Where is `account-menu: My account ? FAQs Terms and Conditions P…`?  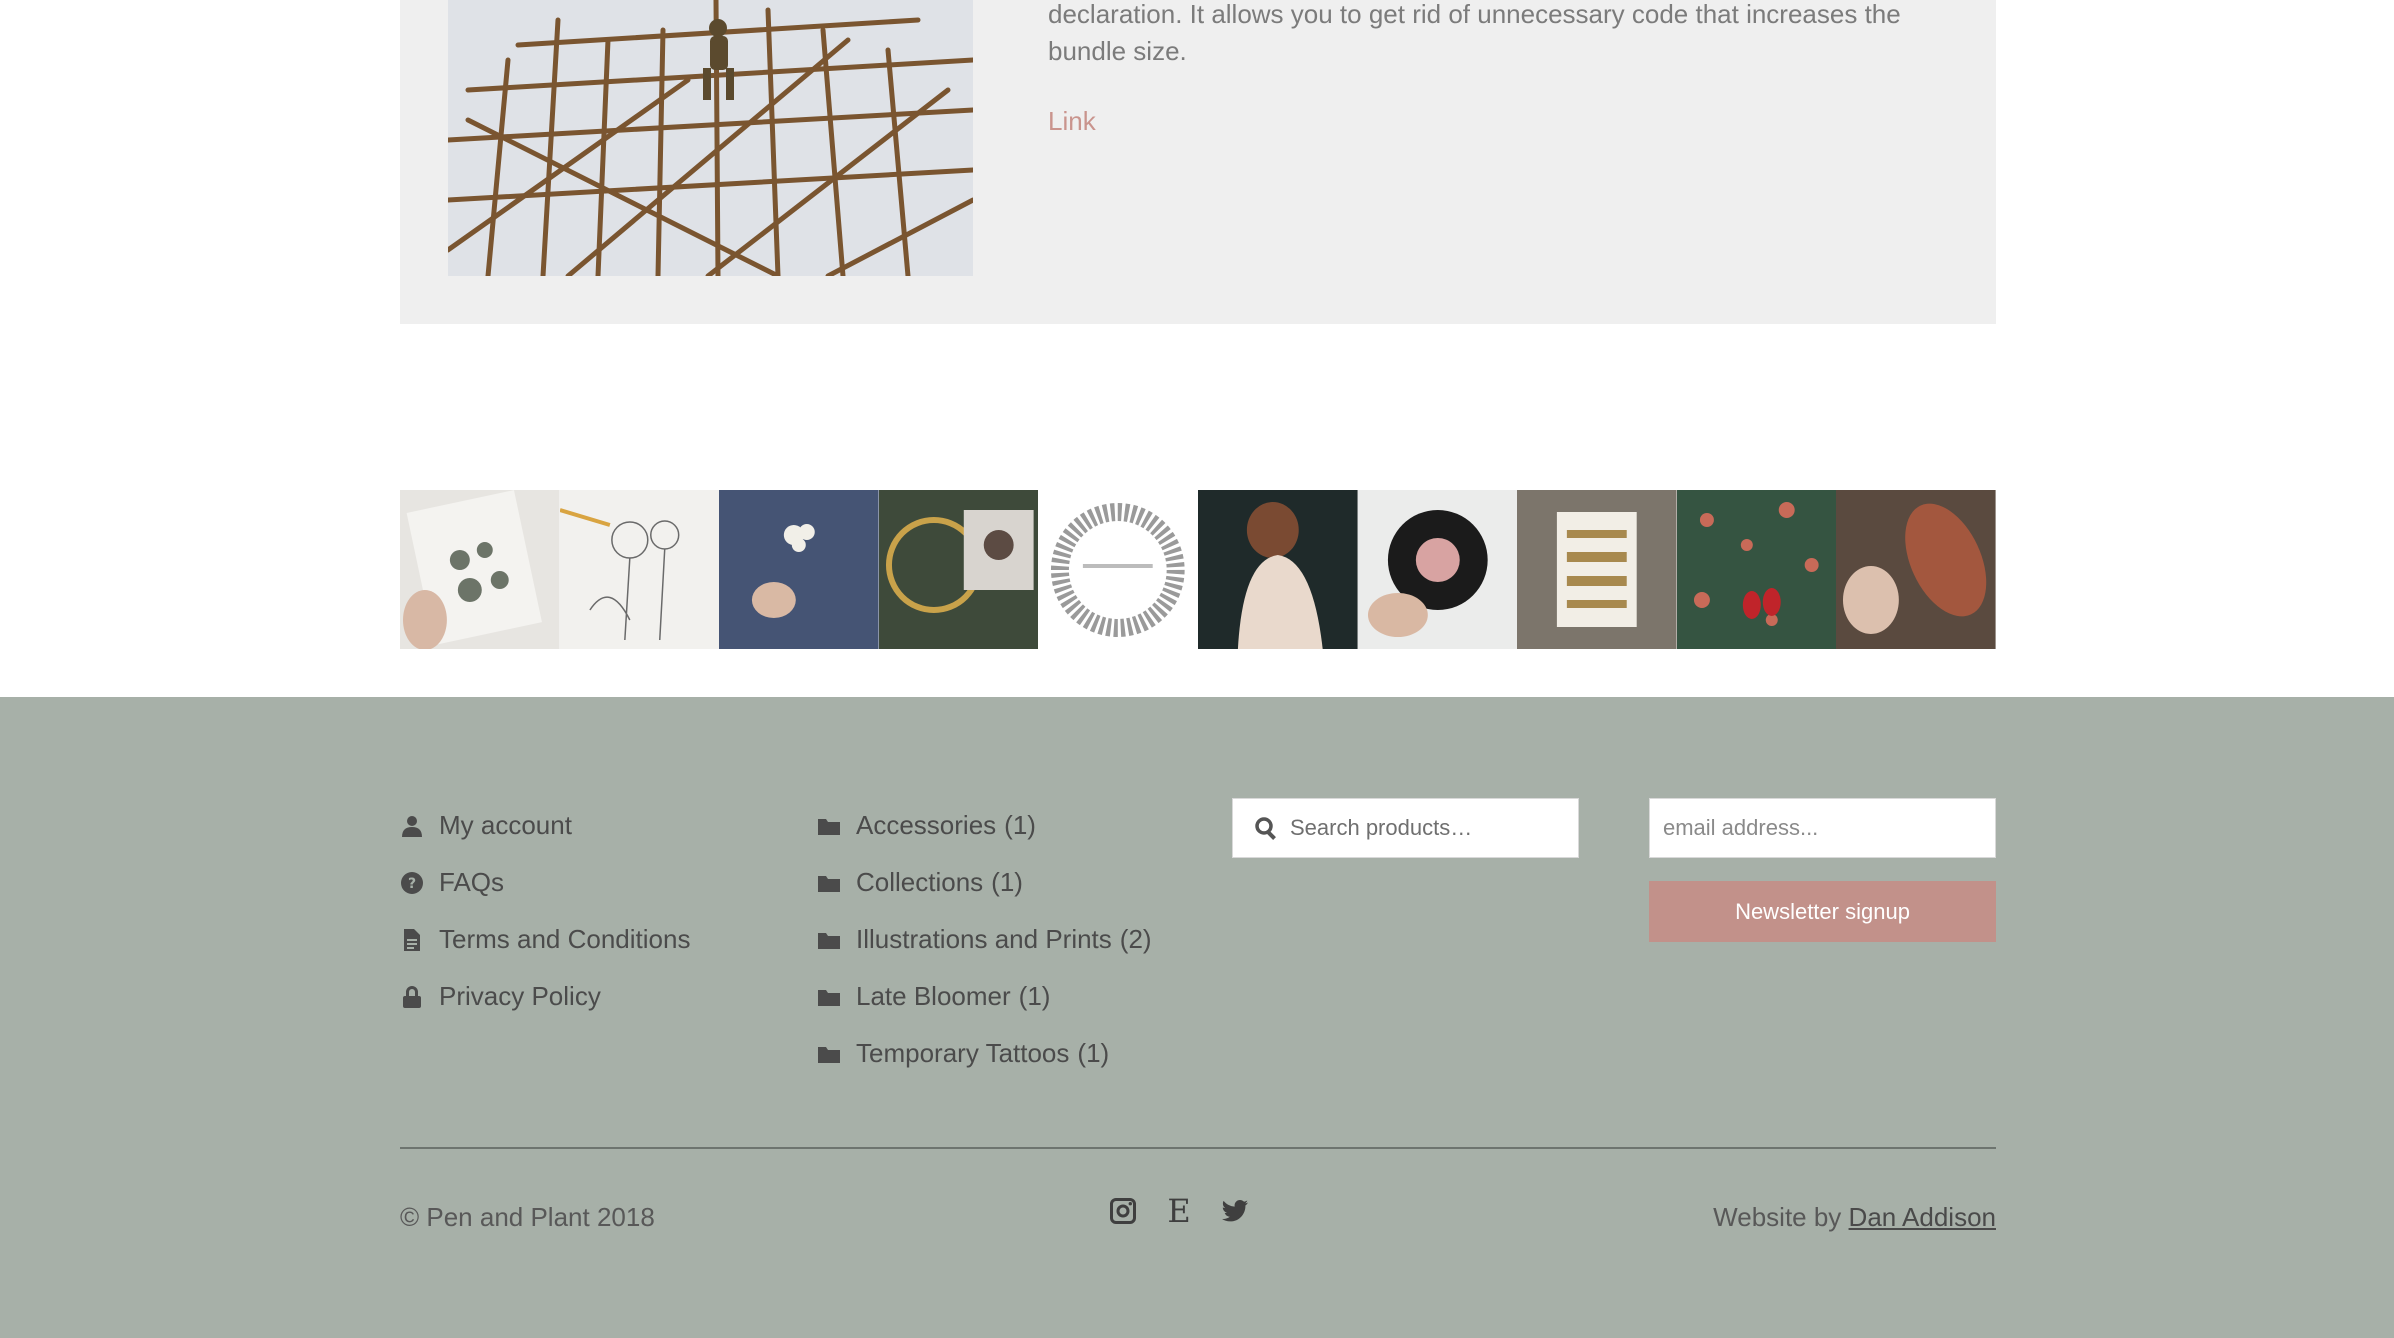 account-menu: My account ? FAQs Terms and Conditions P… is located at coordinates (545, 911).